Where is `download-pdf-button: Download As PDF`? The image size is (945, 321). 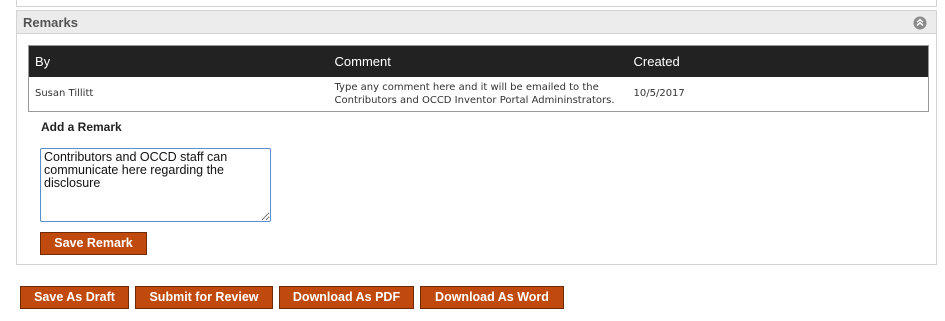
download-pdf-button: Download As PDF is located at coordinates (346, 297).